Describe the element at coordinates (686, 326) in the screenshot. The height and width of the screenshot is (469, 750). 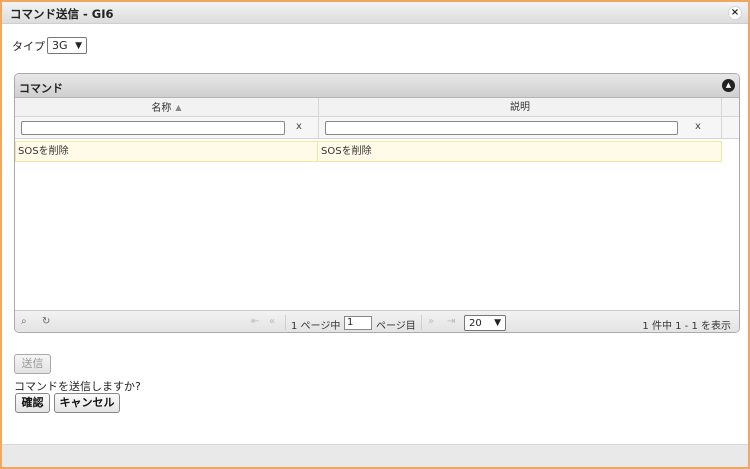
I see `pager-info: 1 件中 1 - 1 を表示` at that location.